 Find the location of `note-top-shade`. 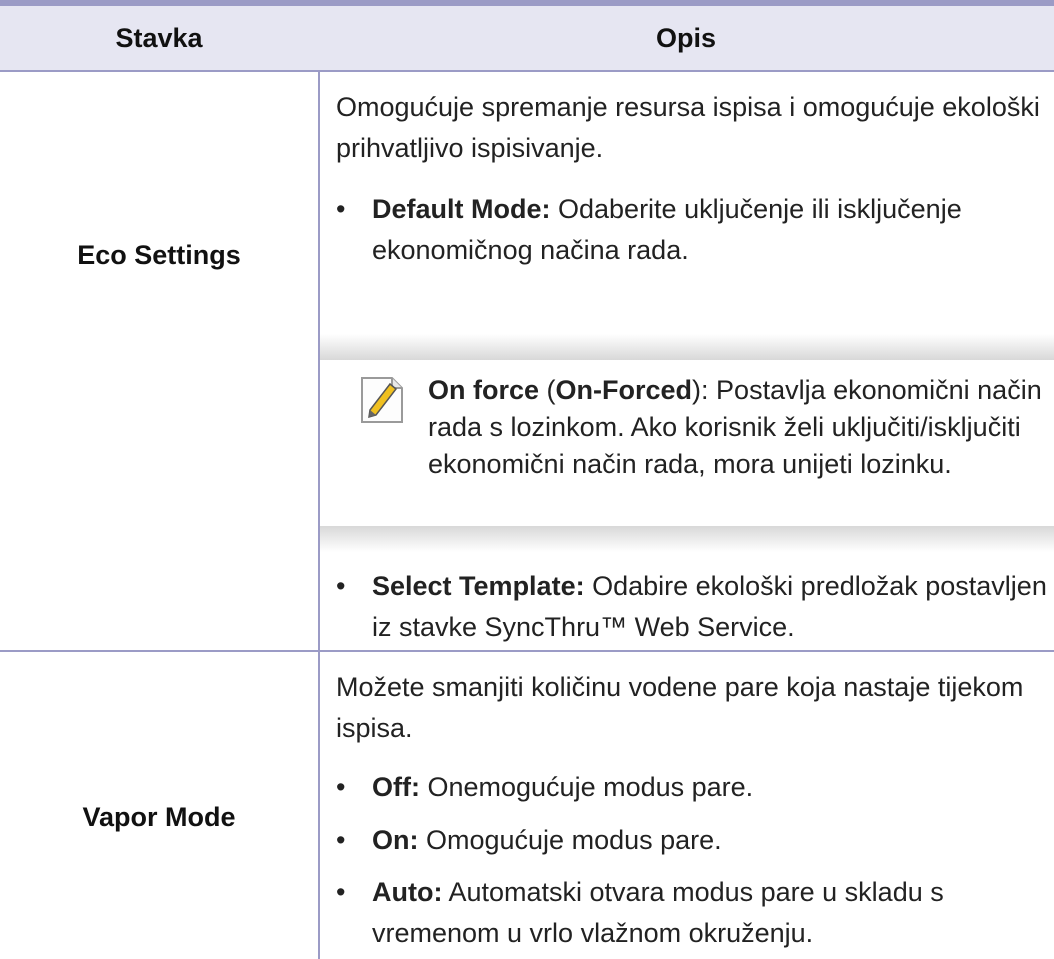

note-top-shade is located at coordinates (687, 347).